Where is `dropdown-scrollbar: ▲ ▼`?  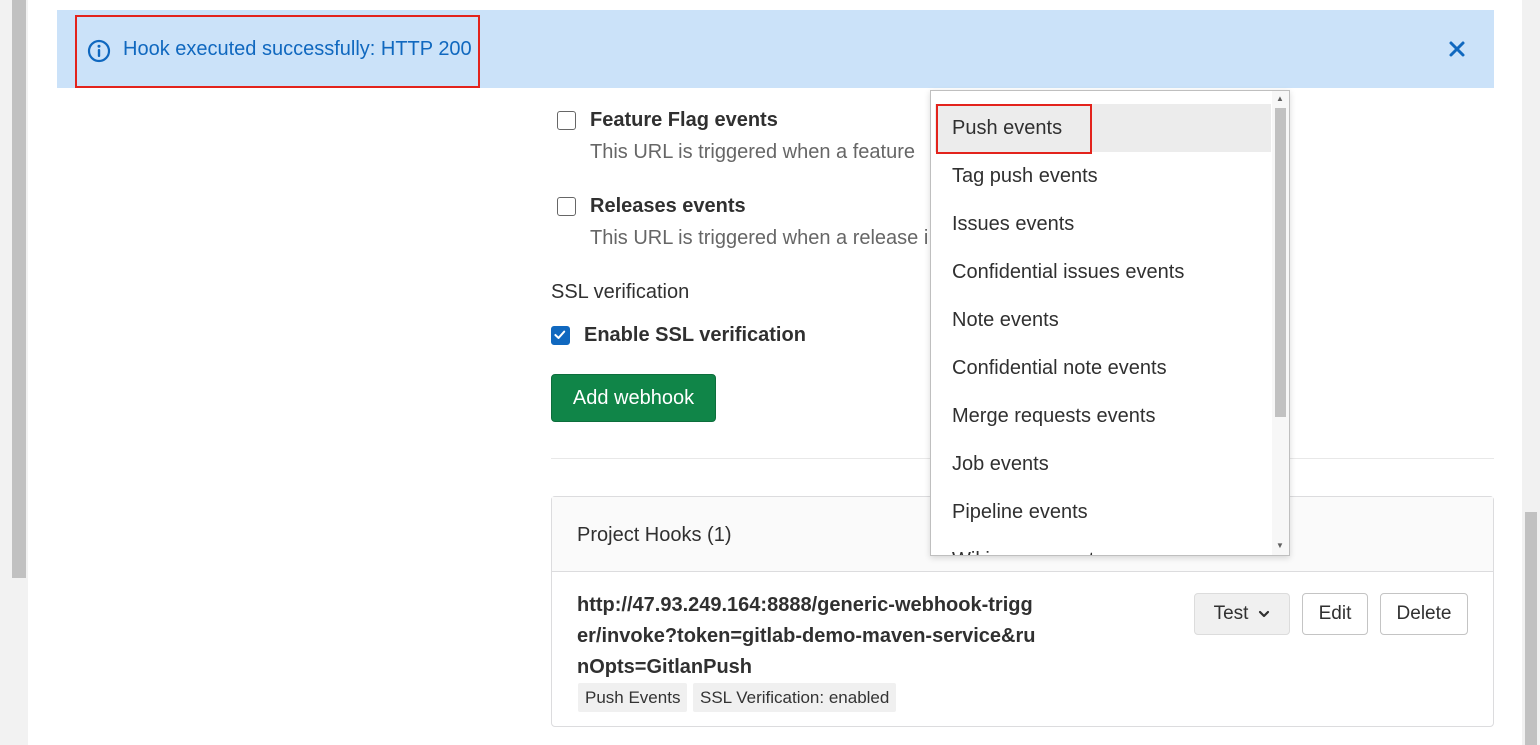
dropdown-scrollbar: ▲ ▼ is located at coordinates (1280, 323).